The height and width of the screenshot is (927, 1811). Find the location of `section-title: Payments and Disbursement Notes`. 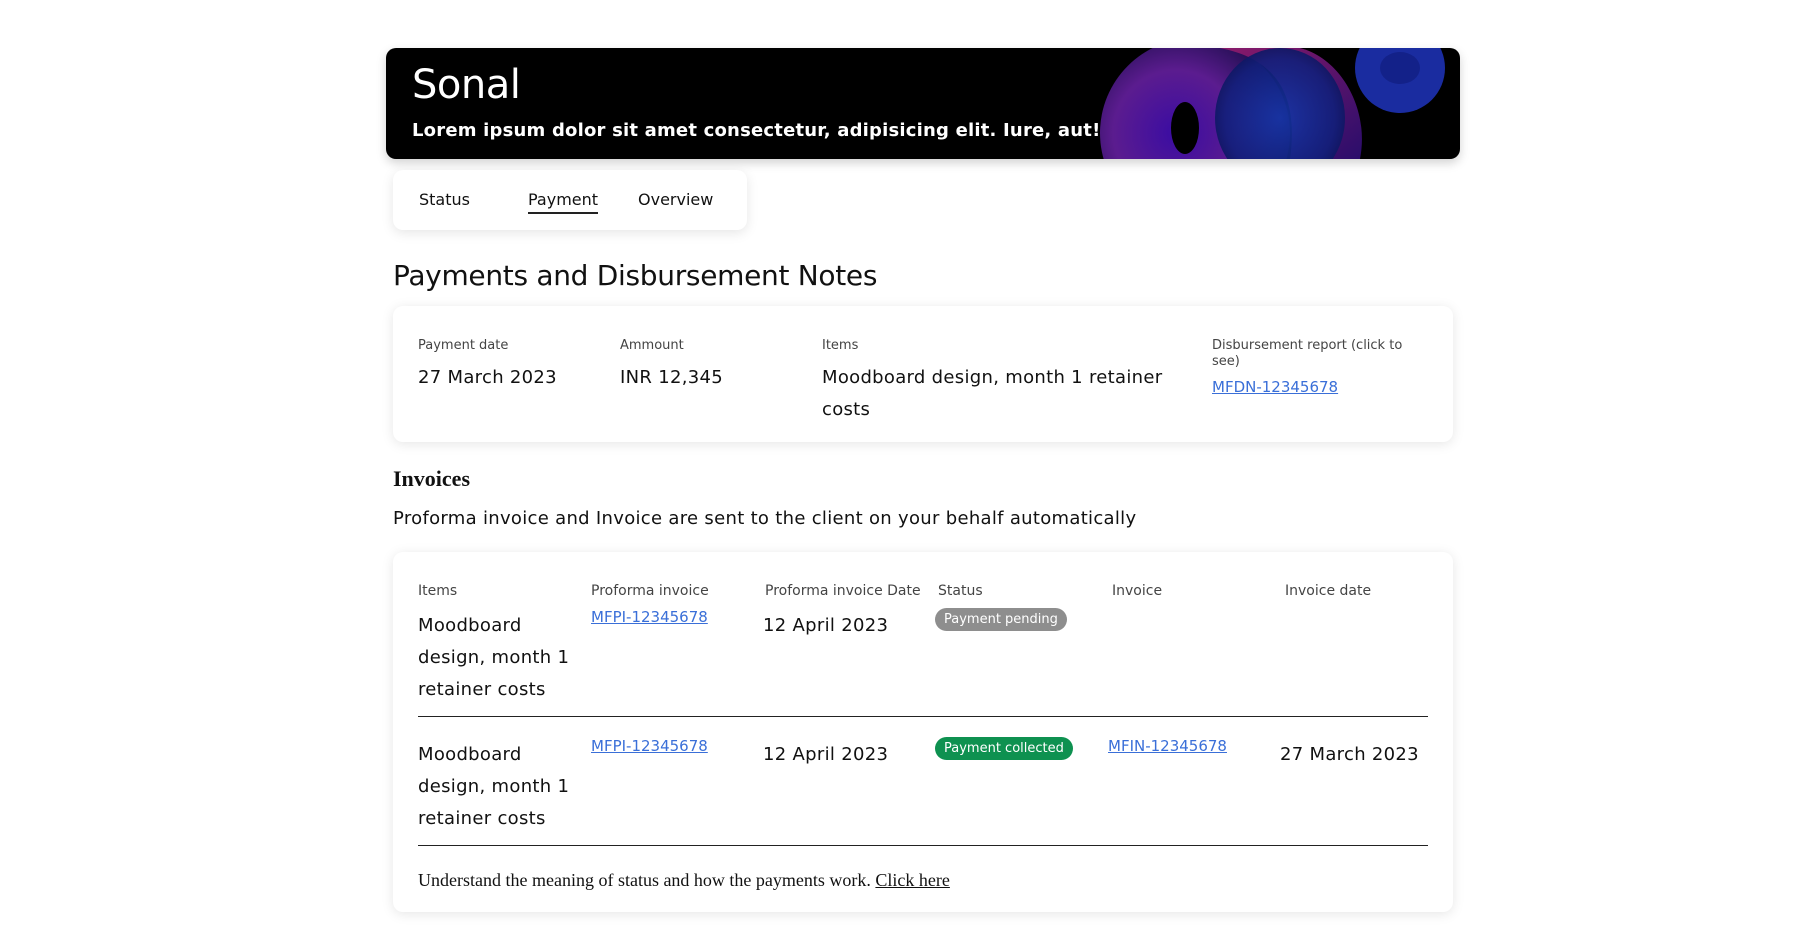

section-title: Payments and Disbursement Notes is located at coordinates (635, 275).